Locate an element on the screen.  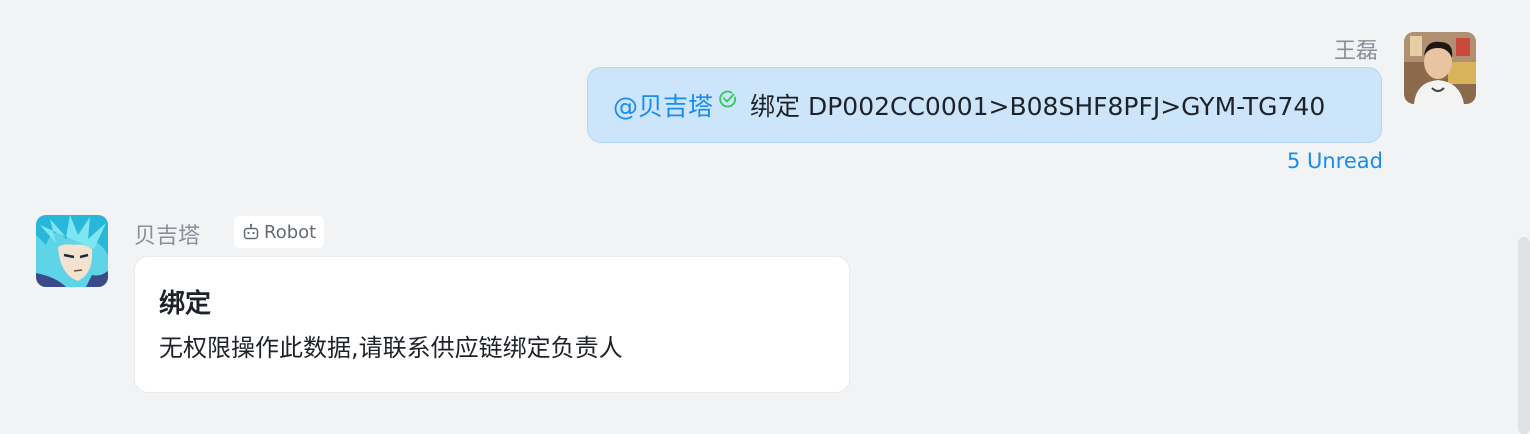
avatar-incoming is located at coordinates (72, 251).